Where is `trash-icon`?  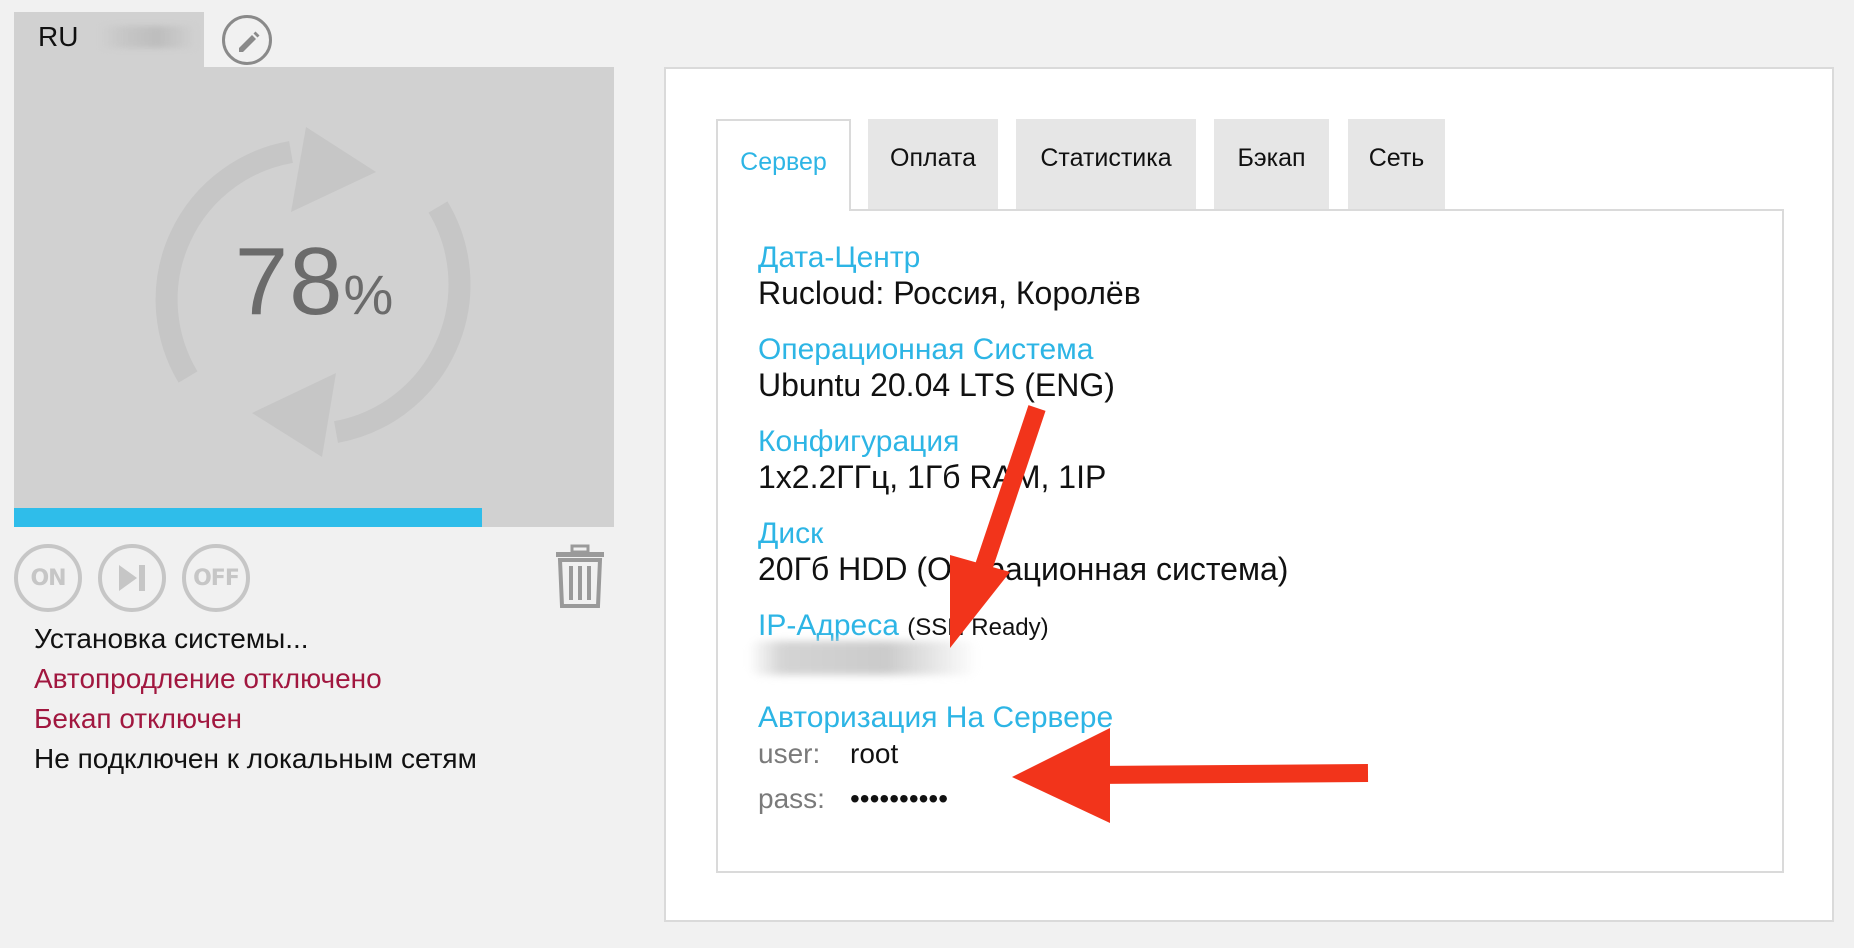 trash-icon is located at coordinates (580, 576).